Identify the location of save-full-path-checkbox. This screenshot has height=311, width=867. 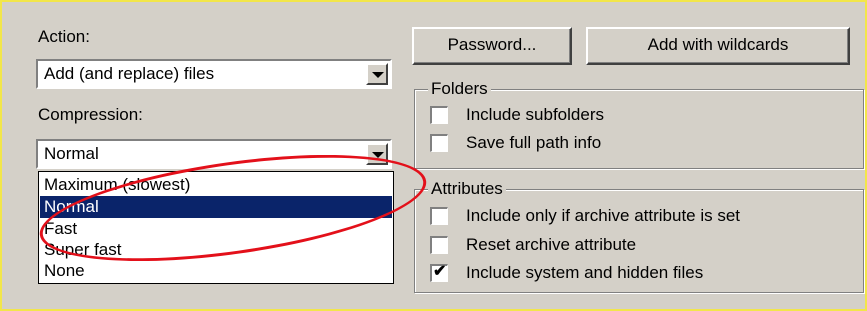
(439, 143).